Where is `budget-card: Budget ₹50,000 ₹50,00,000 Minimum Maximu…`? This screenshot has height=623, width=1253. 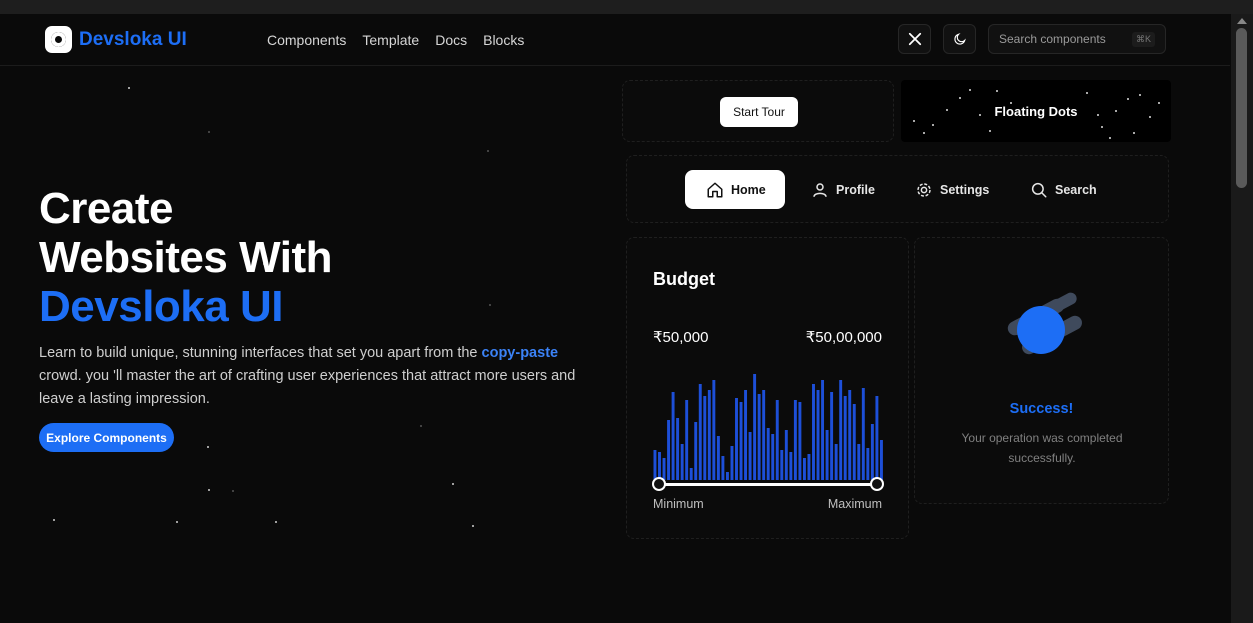 budget-card: Budget ₹50,000 ₹50,00,000 Minimum Maximu… is located at coordinates (767, 388).